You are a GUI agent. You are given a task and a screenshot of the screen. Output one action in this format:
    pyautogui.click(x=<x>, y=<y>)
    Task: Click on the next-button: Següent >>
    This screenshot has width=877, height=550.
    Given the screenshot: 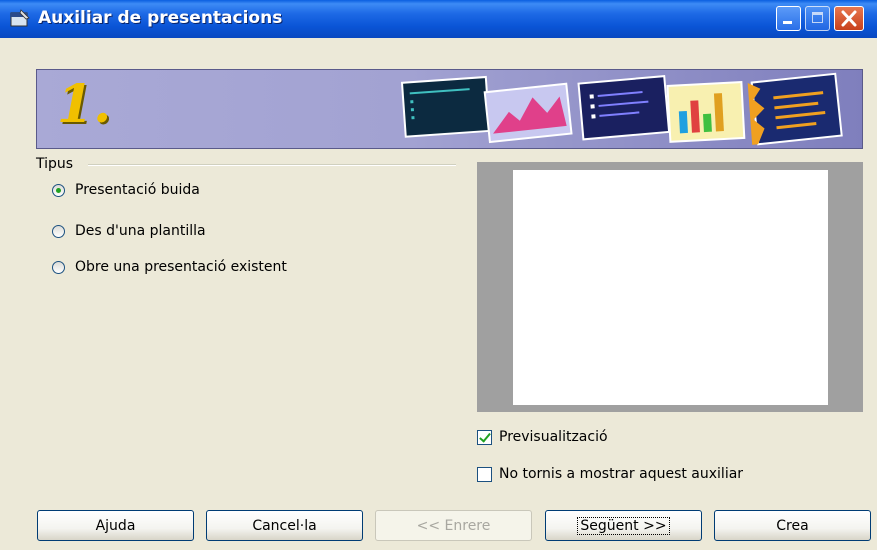 What is the action you would take?
    pyautogui.click(x=623, y=525)
    